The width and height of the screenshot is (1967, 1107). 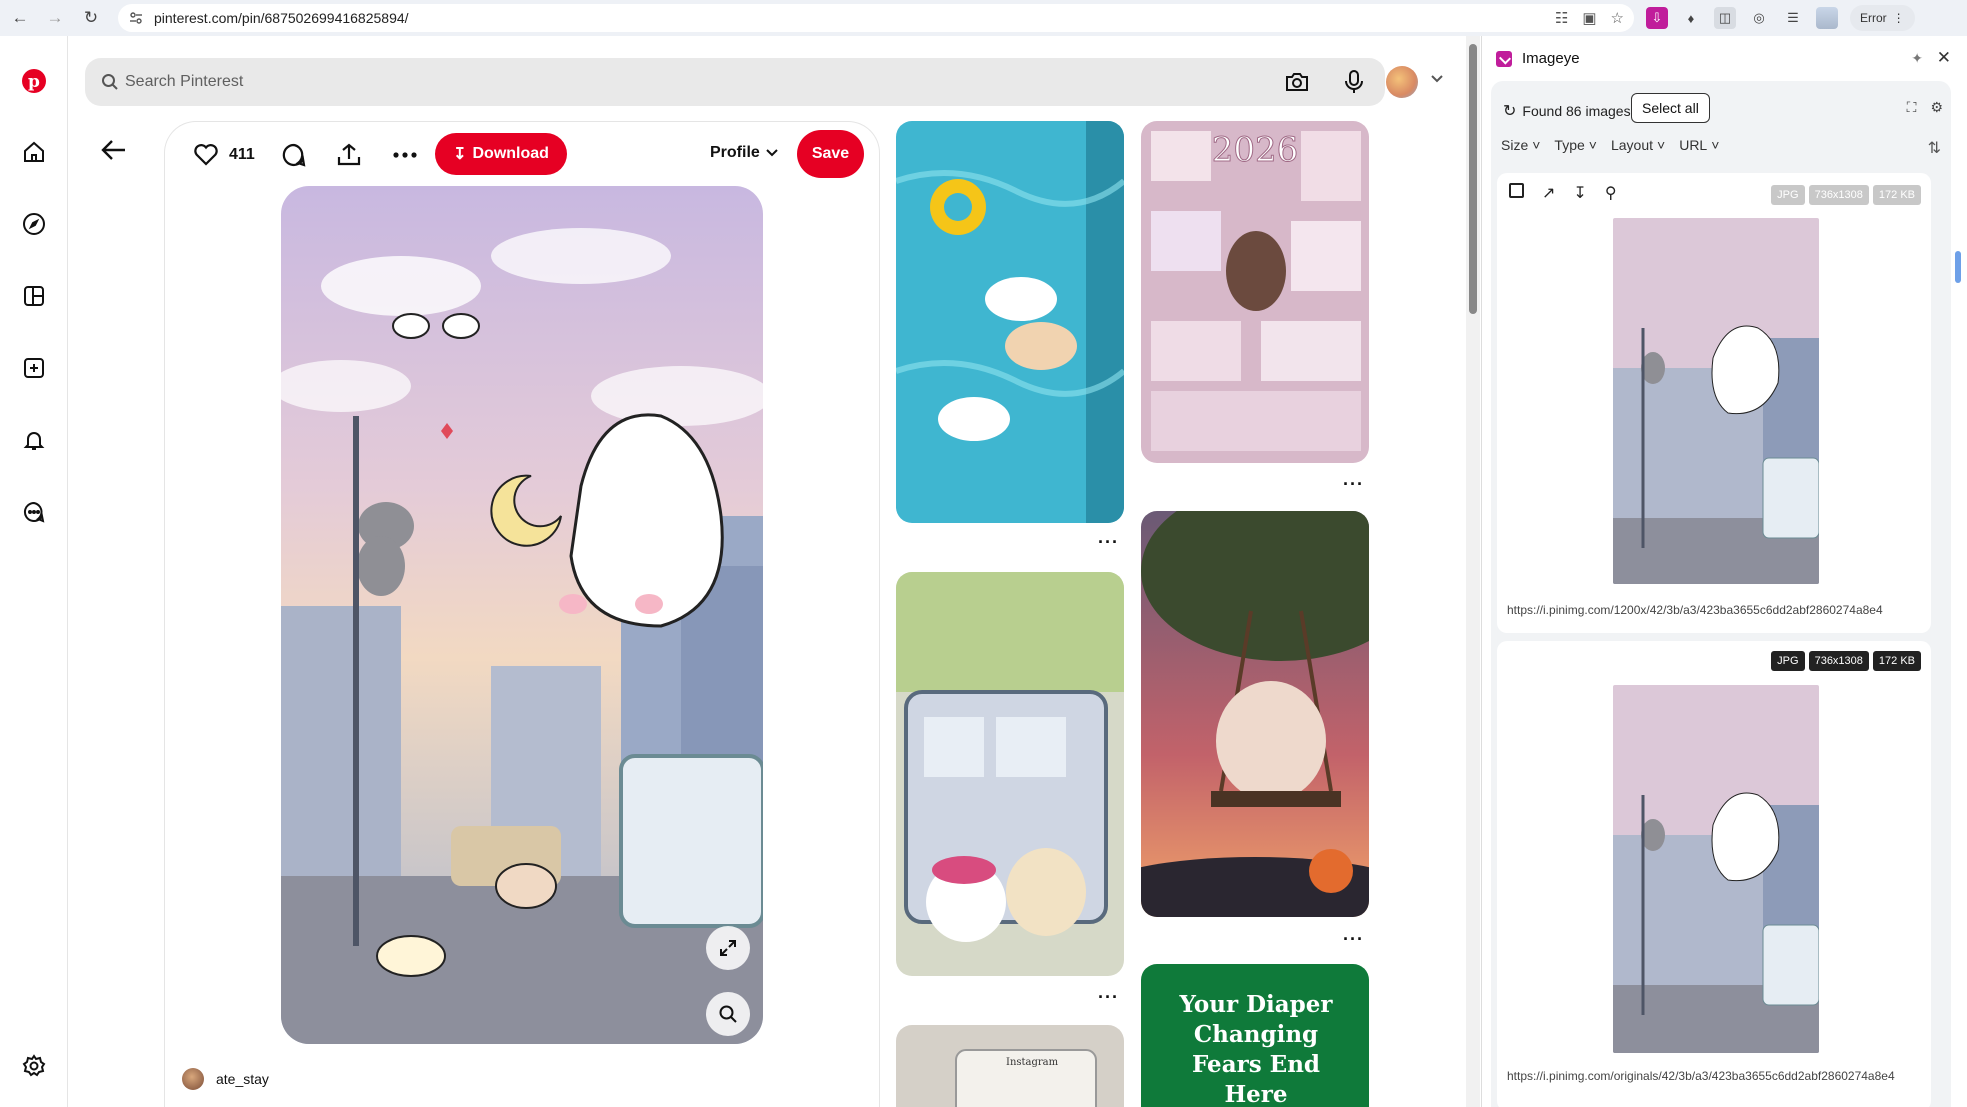 What do you see at coordinates (1255, 1035) in the screenshot?
I see `related-pin-ad: Your Diaper Changing Fears End Here` at bounding box center [1255, 1035].